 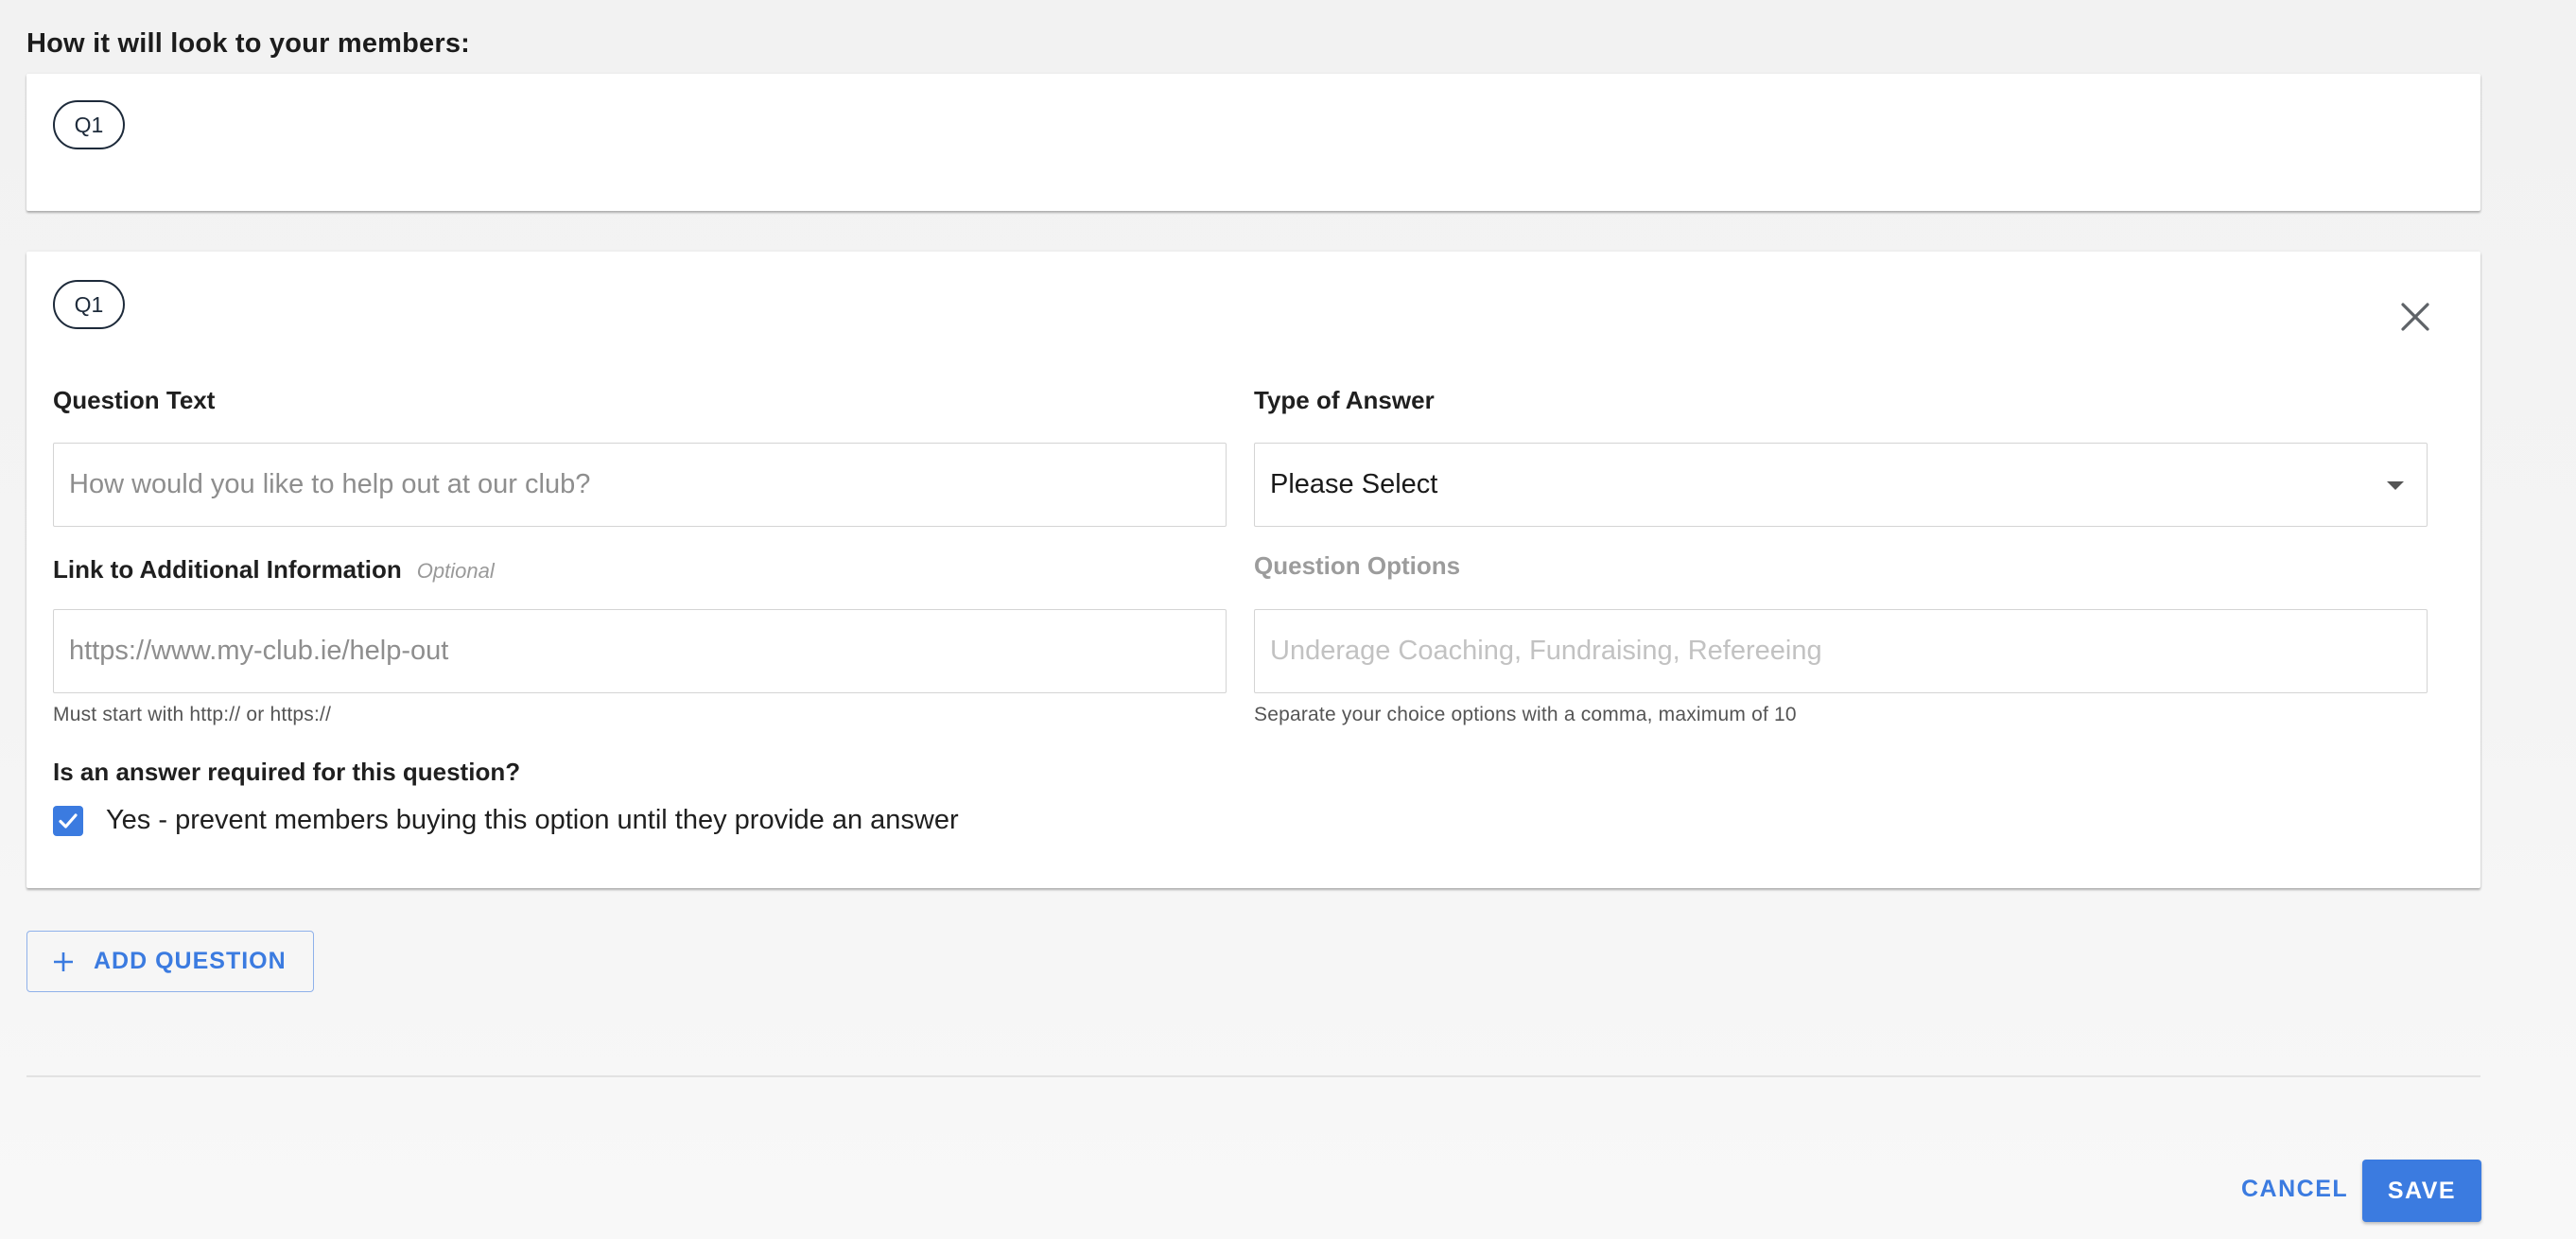 I want to click on question-text-input, so click(x=640, y=485).